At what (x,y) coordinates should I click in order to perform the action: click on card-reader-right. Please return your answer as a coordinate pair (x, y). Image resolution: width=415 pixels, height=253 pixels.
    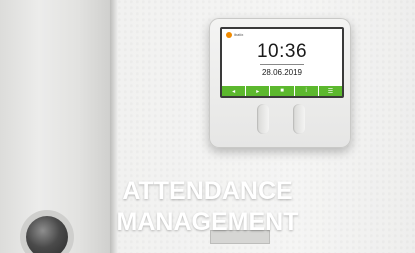
    Looking at the image, I should click on (299, 119).